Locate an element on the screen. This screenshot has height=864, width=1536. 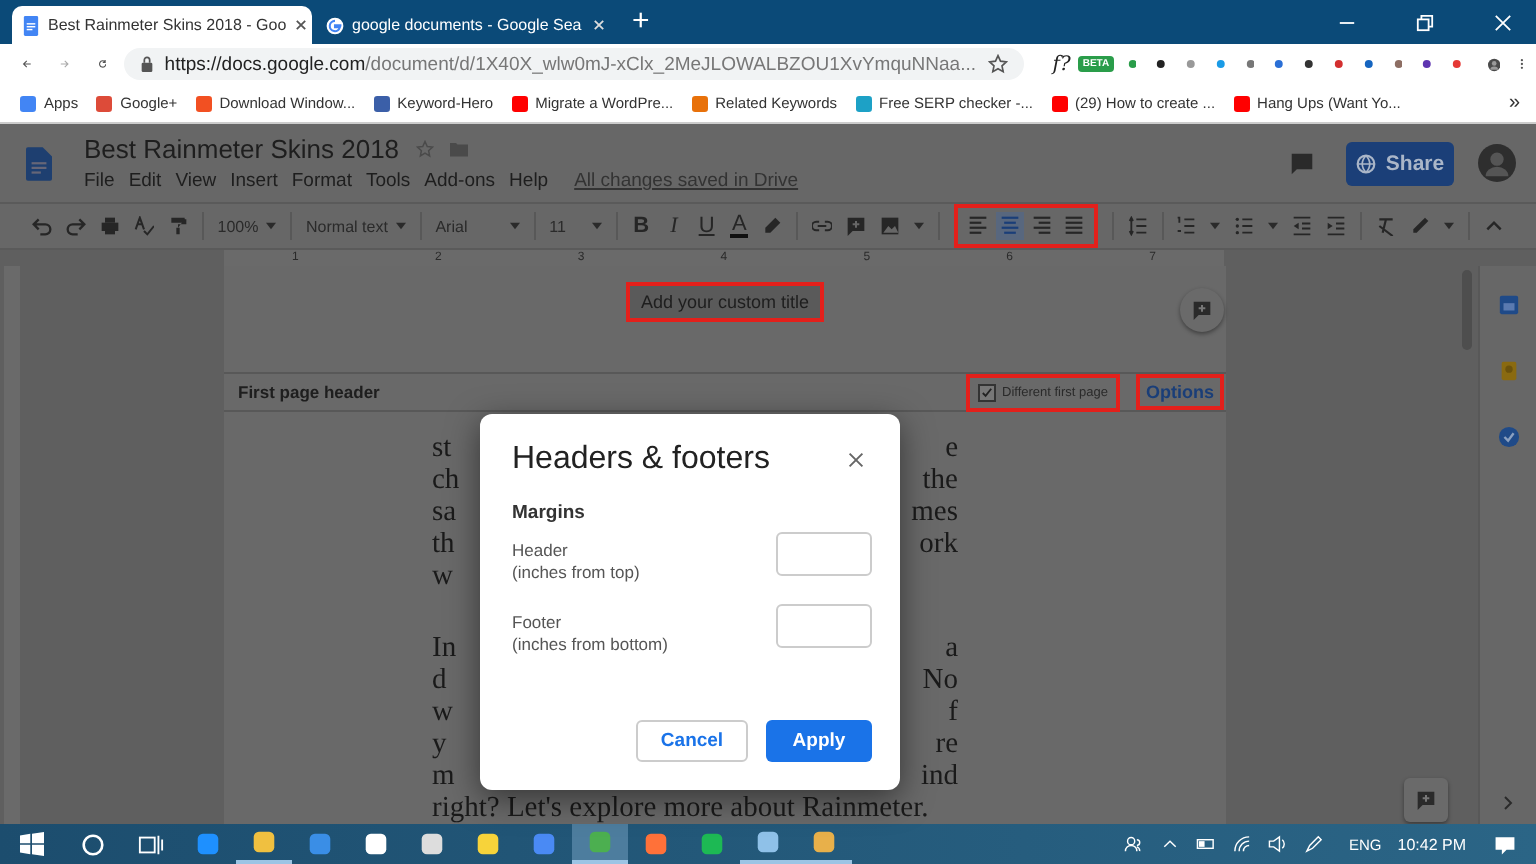
image-icon is located at coordinates (890, 226).